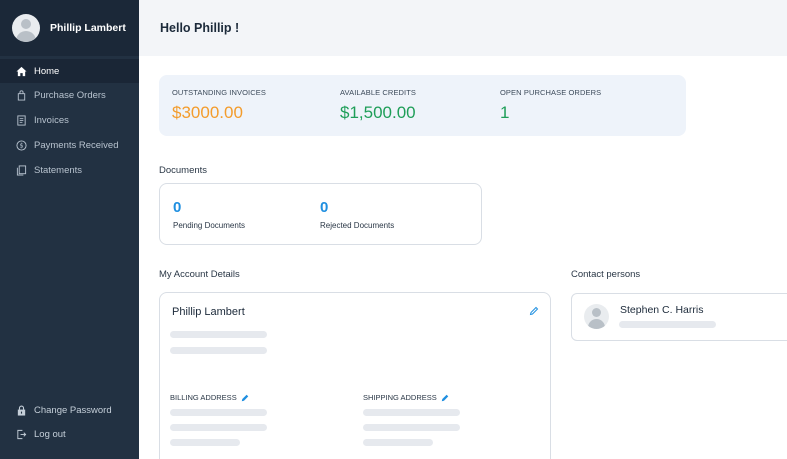  What do you see at coordinates (199, 274) in the screenshot?
I see `account-details-title: My Account Details` at bounding box center [199, 274].